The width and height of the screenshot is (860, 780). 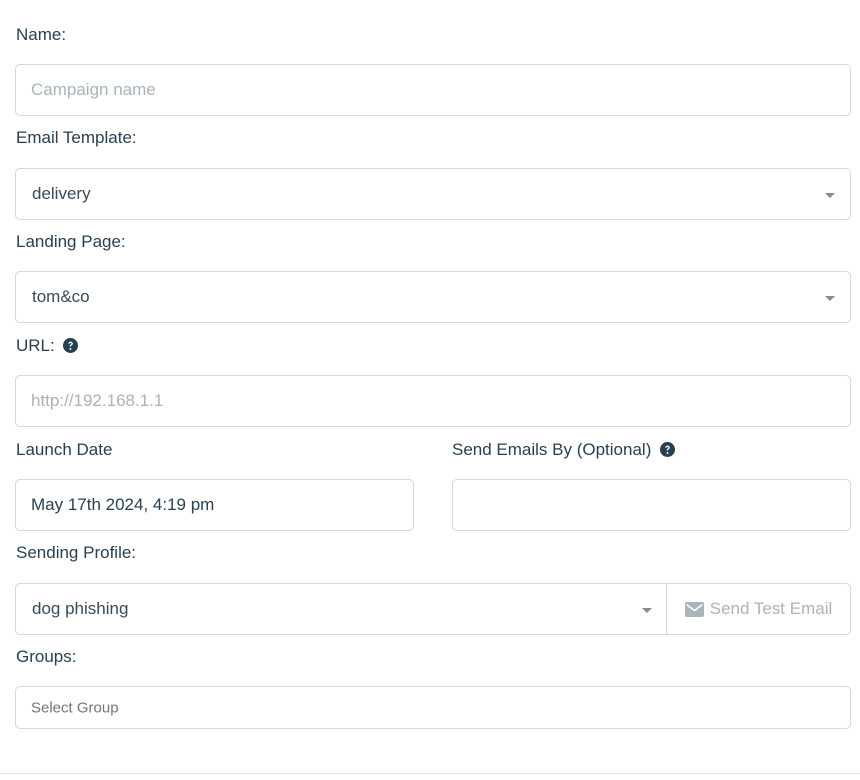 I want to click on url-label: URL:, so click(x=35, y=345).